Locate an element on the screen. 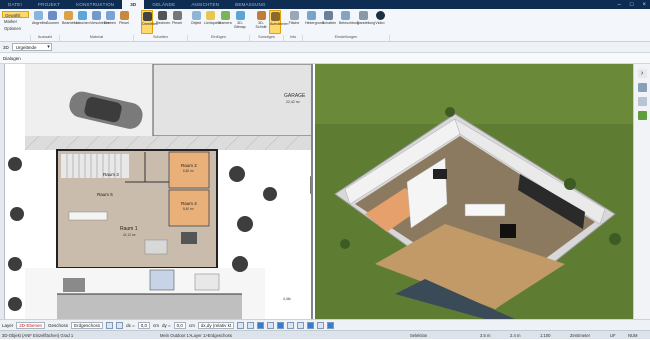 This screenshot has height=340, width=650. loeschen-button: Löschen is located at coordinates (83, 22).